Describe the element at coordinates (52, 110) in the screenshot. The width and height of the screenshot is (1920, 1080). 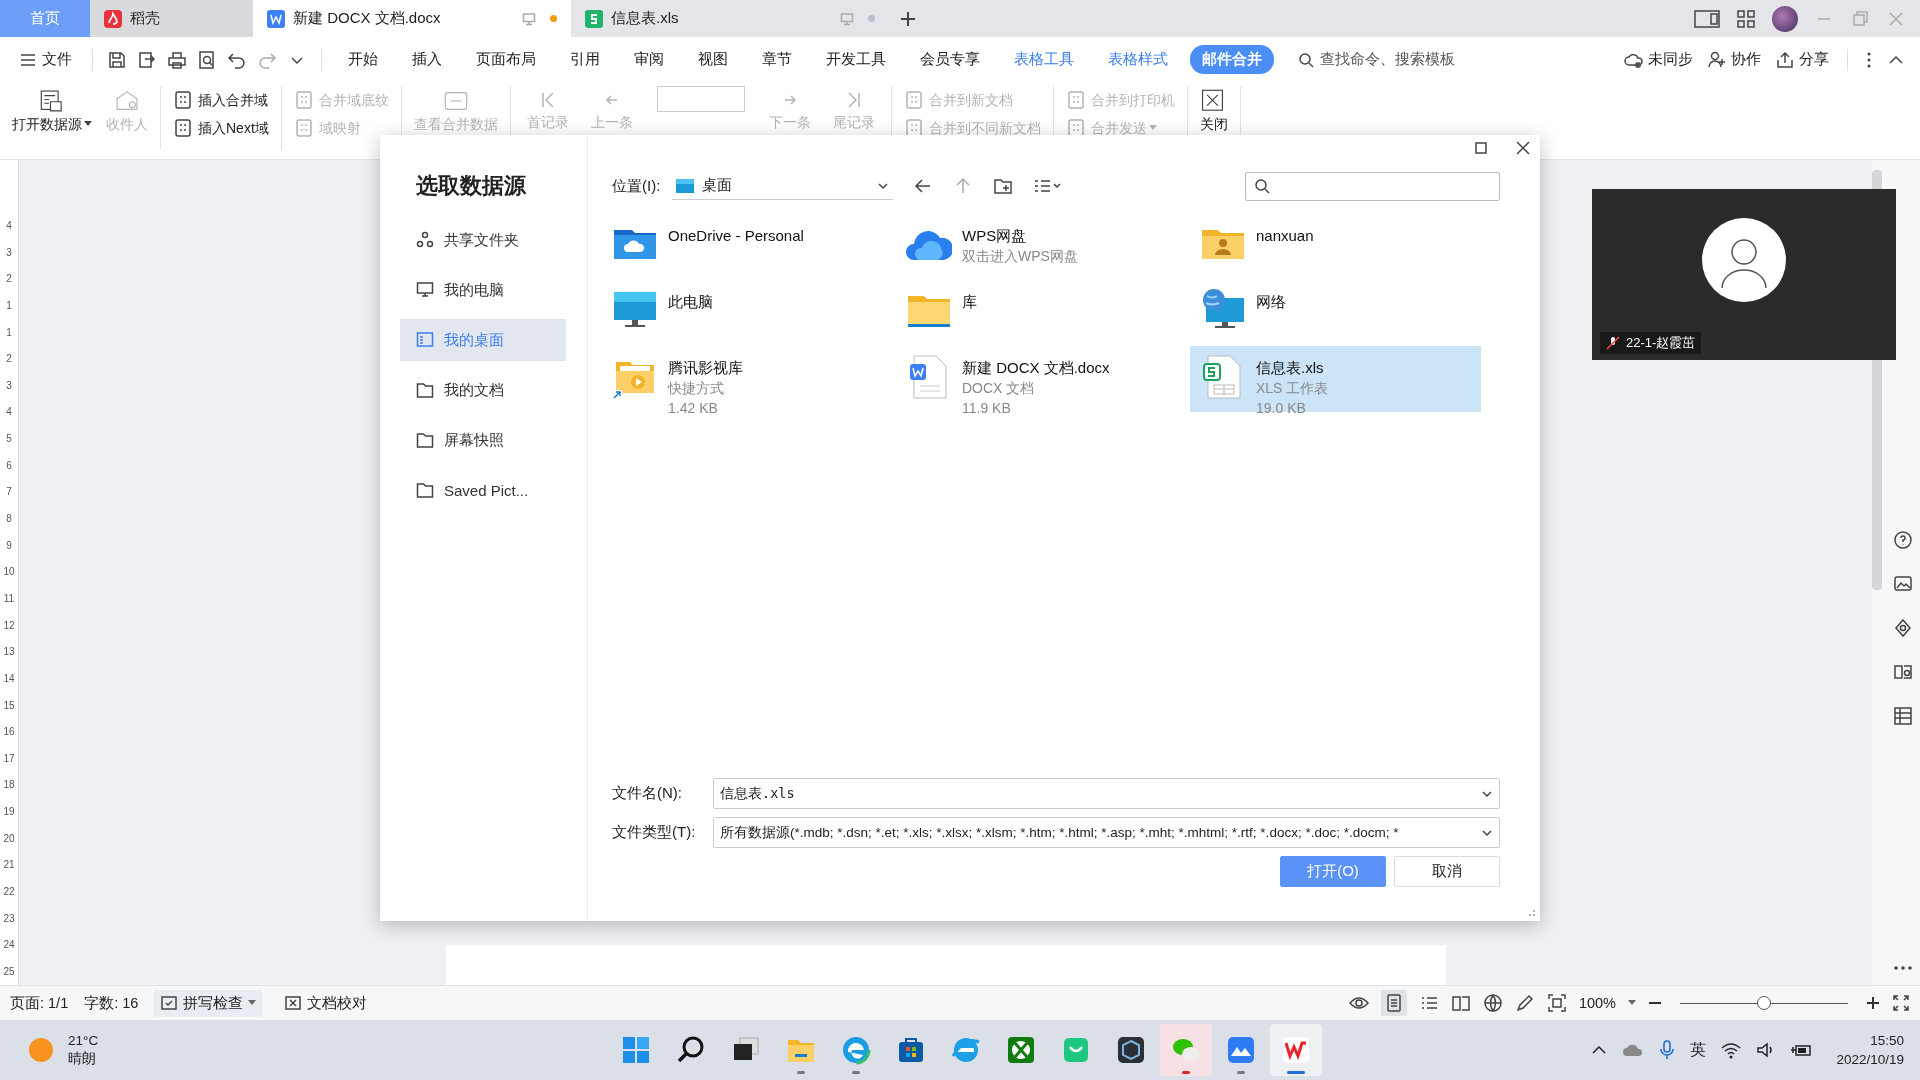
I see `ribbon-button: 打开数据源` at that location.